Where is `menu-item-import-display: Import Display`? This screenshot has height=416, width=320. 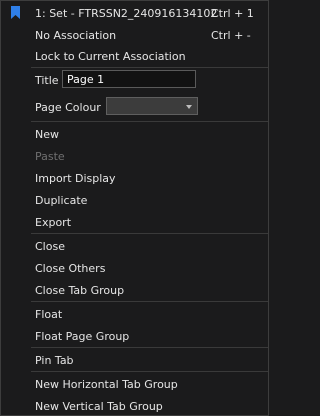
menu-item-import-display: Import Display is located at coordinates (134, 178).